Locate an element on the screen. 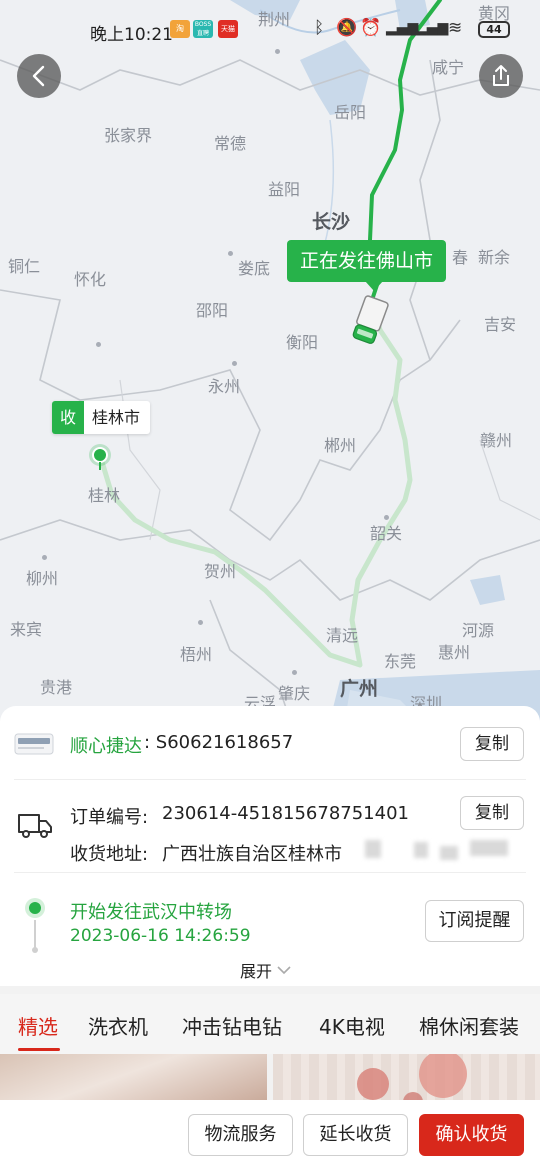 This screenshot has height=1170, width=540. order-number: 230614-451815678751401 is located at coordinates (285, 813).